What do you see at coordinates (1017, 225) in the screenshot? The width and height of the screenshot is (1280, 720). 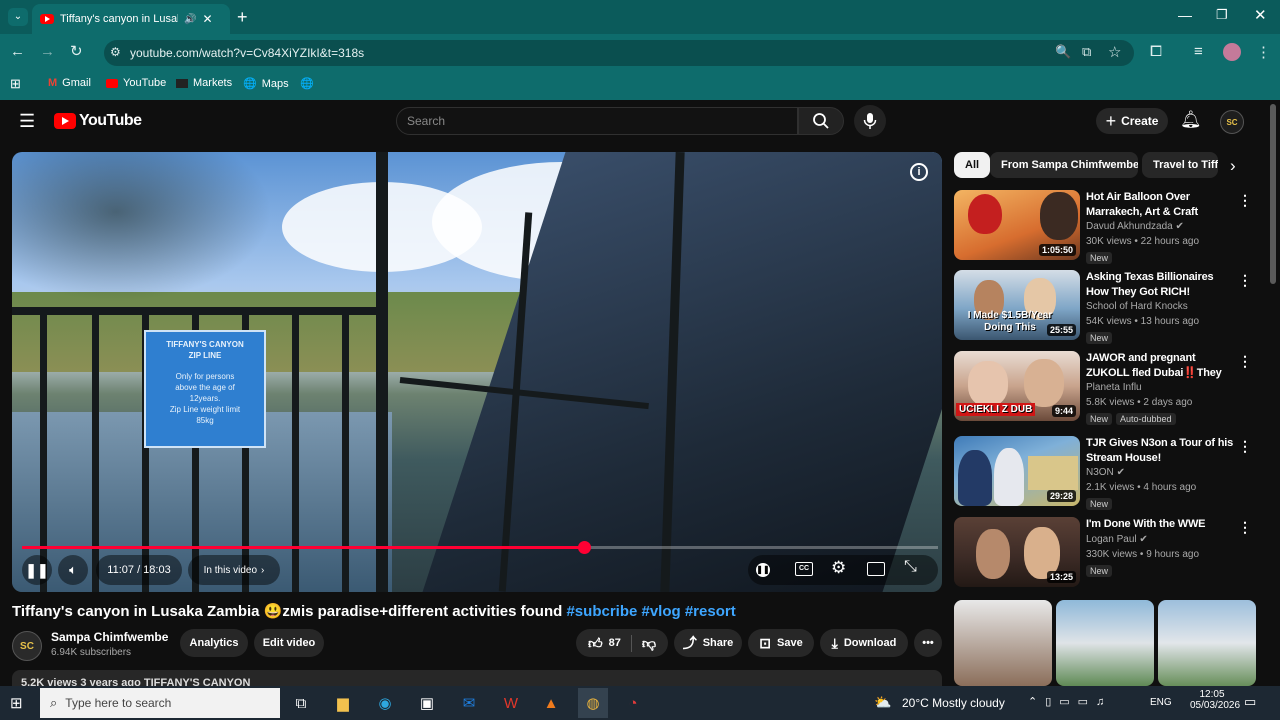 I see `video-thumbnail: 1:05:50` at bounding box center [1017, 225].